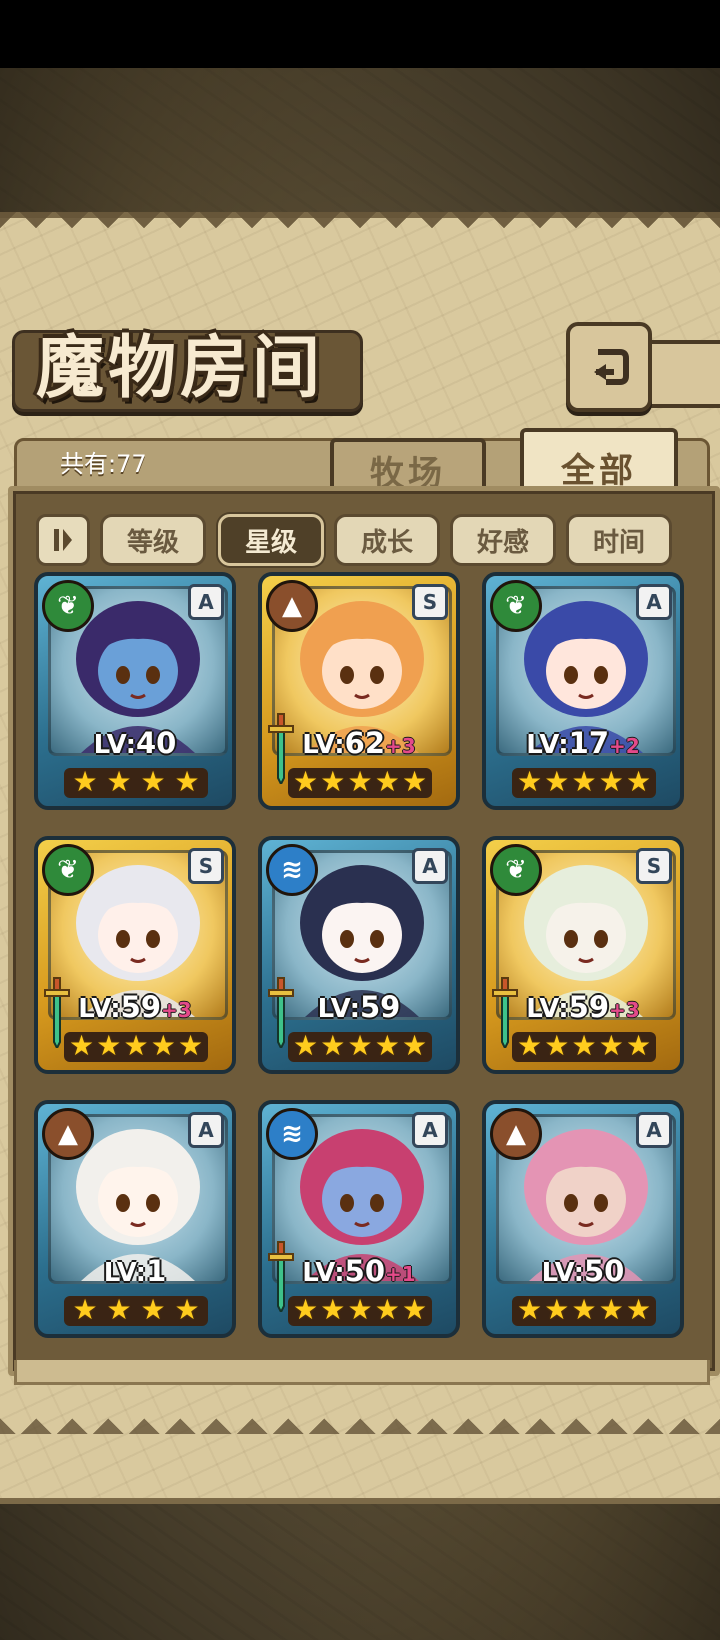 The image size is (720, 1640). I want to click on back-button, so click(609, 367).